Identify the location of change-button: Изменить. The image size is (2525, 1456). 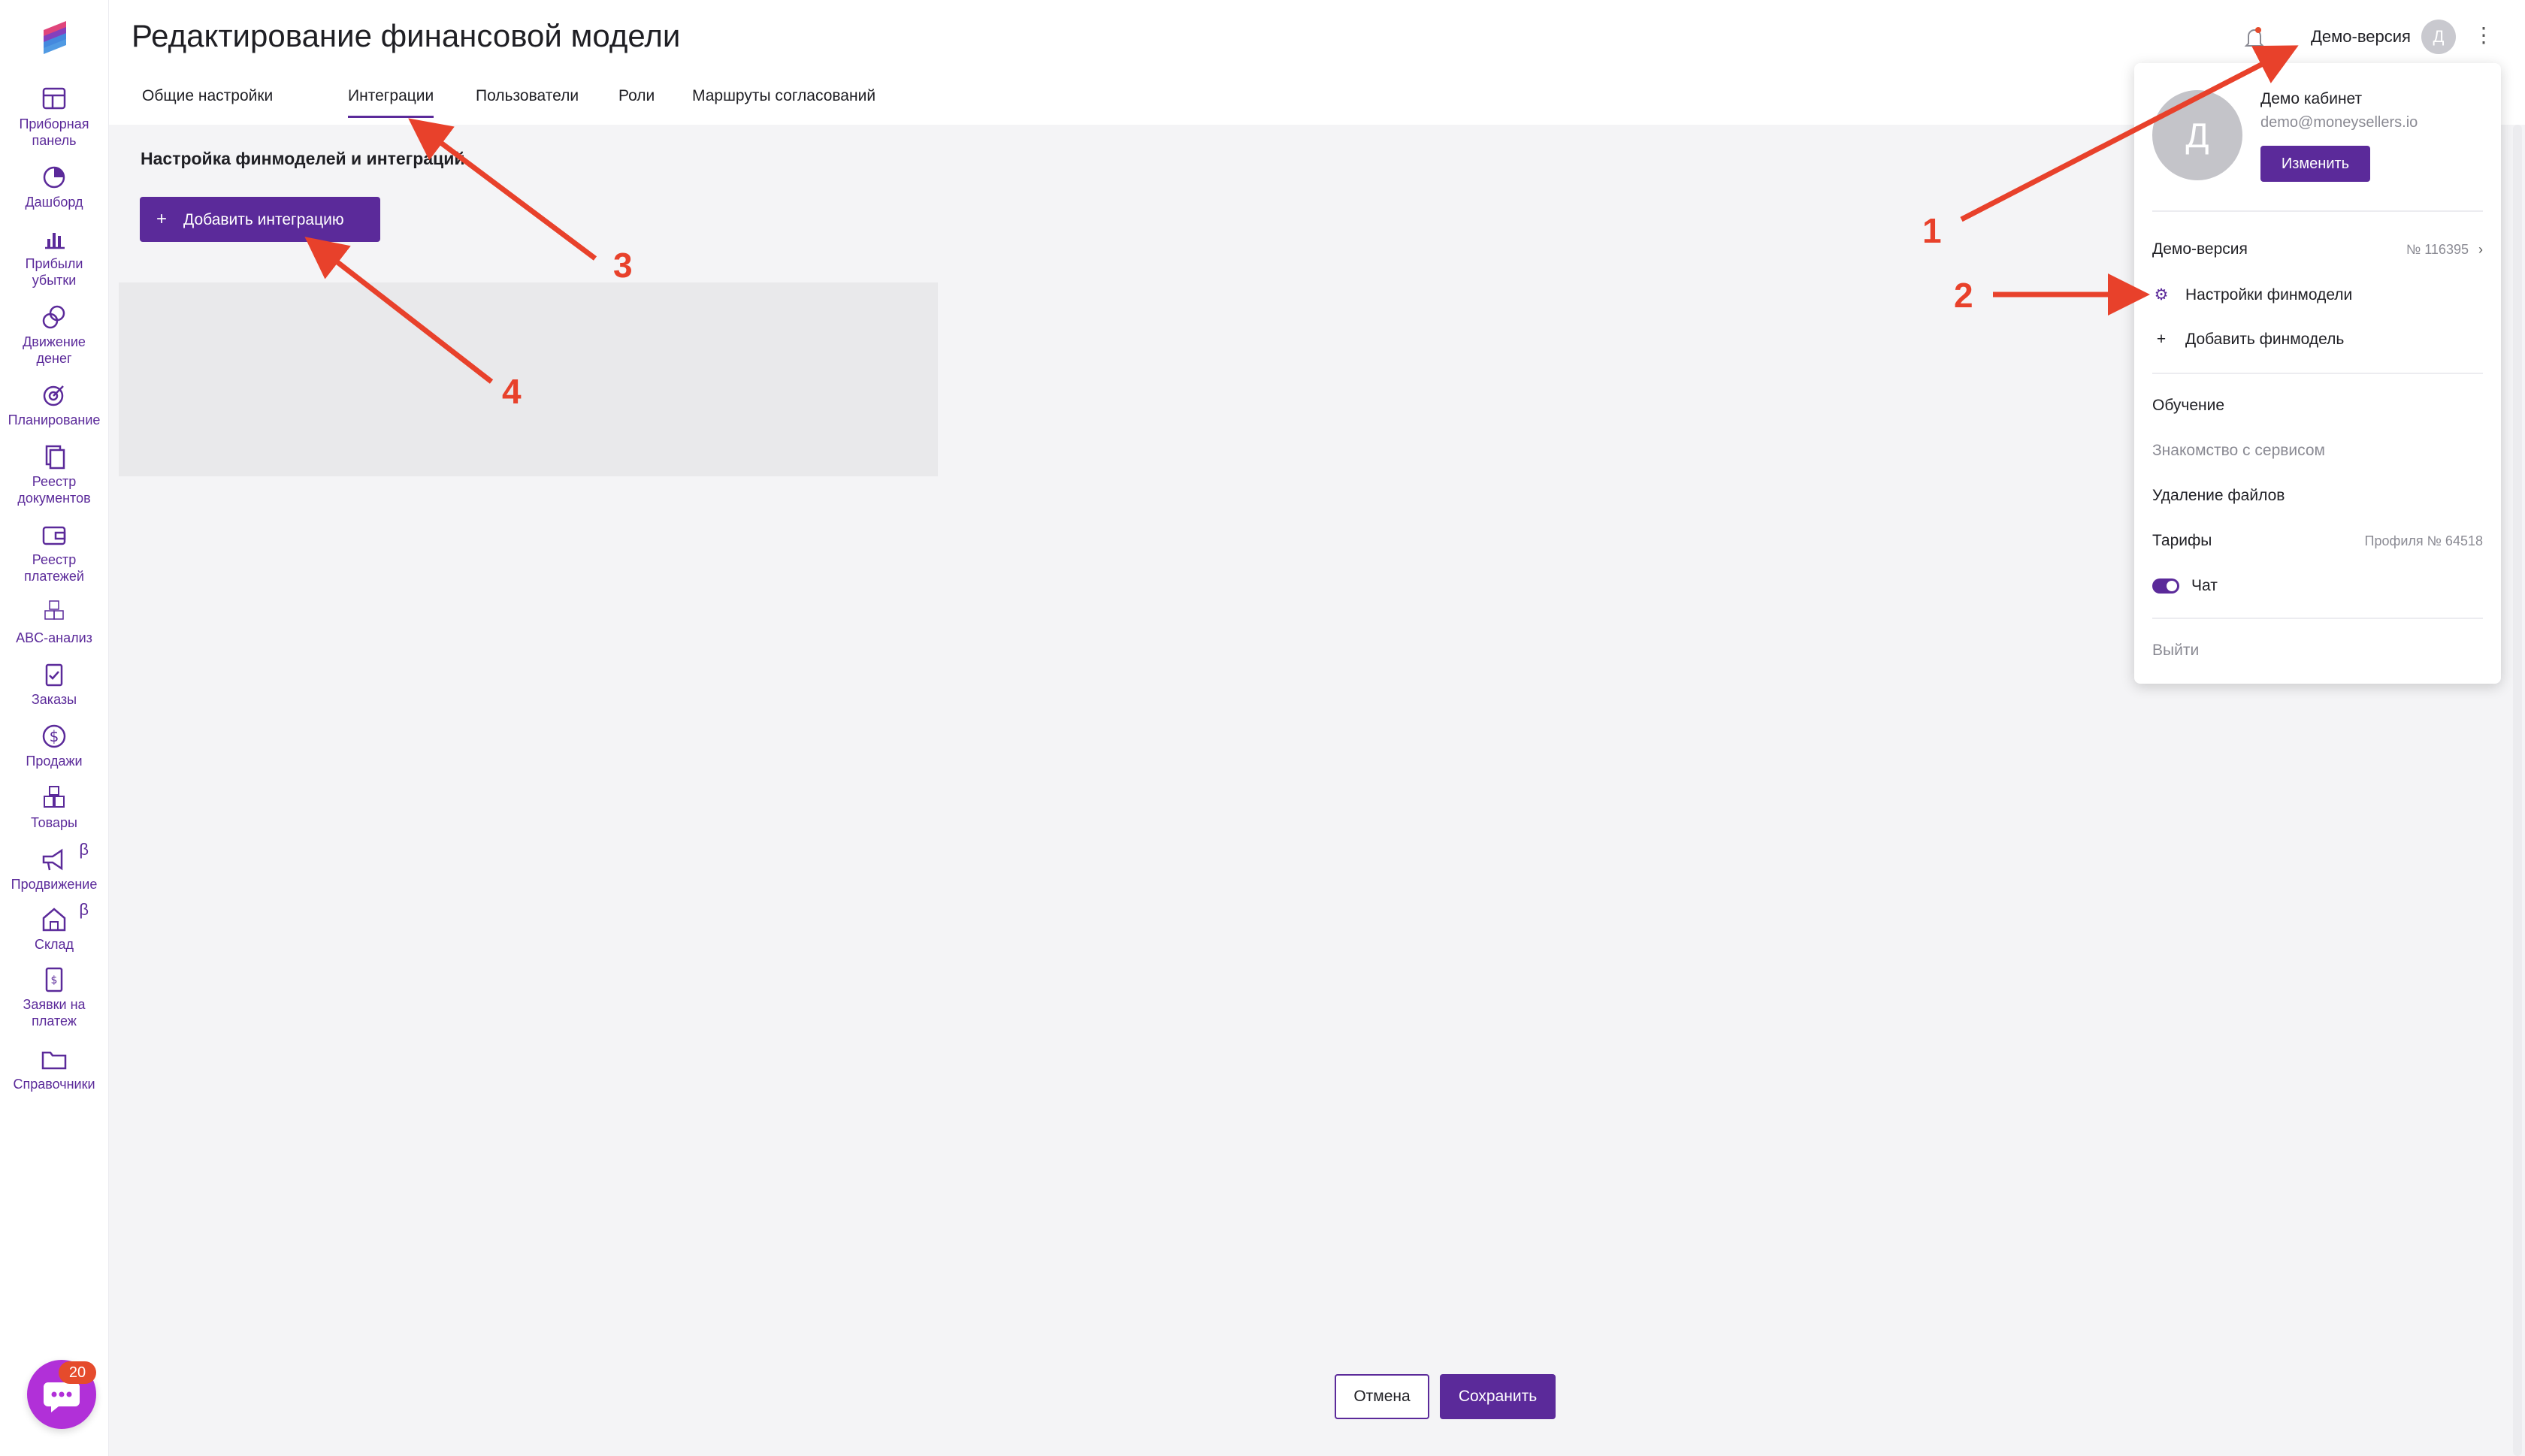
(2315, 164).